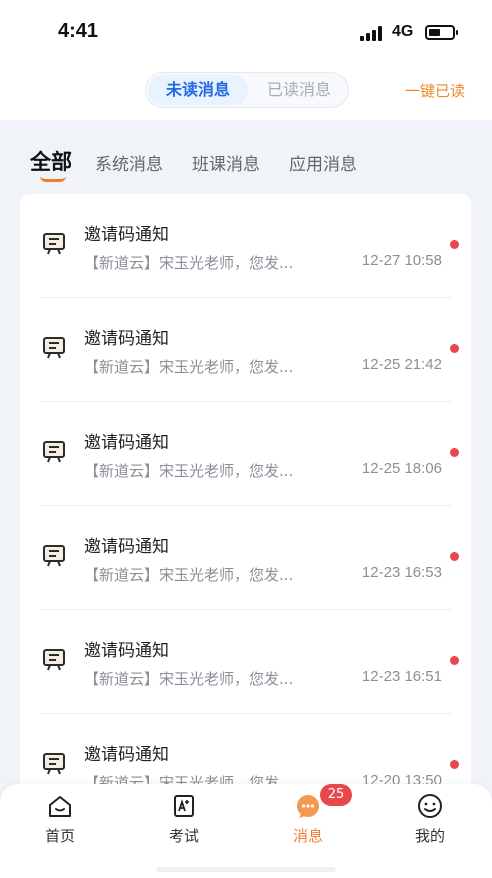 This screenshot has height=878, width=492. Describe the element at coordinates (435, 90) in the screenshot. I see `mark-all-read-button: 一键已读` at that location.